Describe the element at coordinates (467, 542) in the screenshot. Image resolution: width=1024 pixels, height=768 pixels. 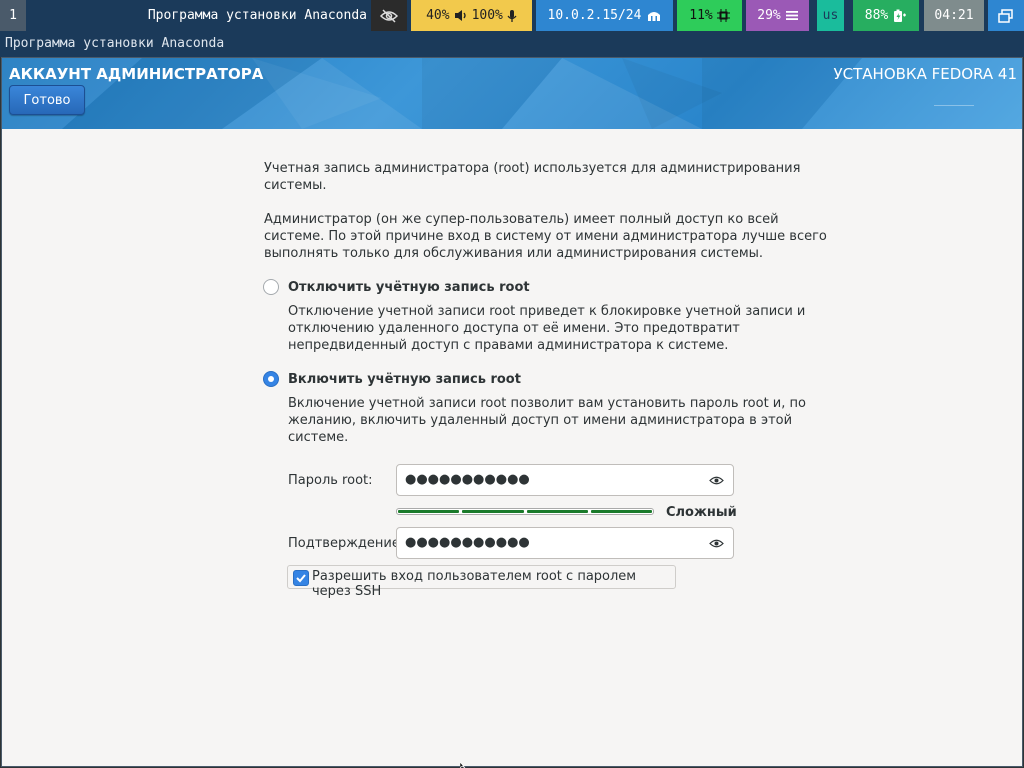
I see `confirm-password-value: ●●●●●●●●●●●` at that location.